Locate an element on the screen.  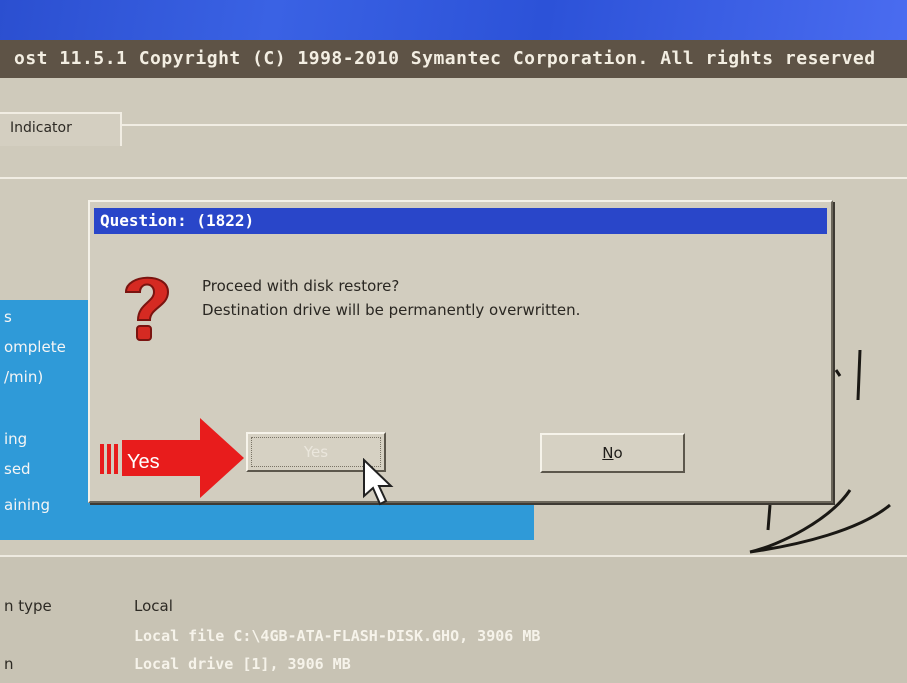
top-banner is located at coordinates (453, 20).